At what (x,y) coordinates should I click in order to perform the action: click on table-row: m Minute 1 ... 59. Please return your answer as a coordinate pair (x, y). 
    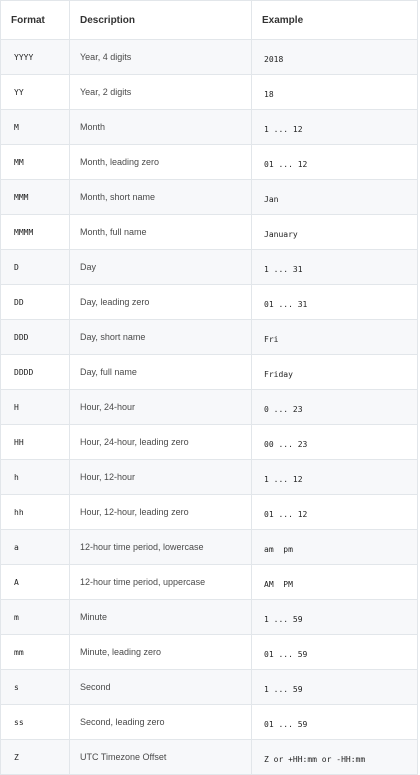
    Looking at the image, I should click on (209, 617).